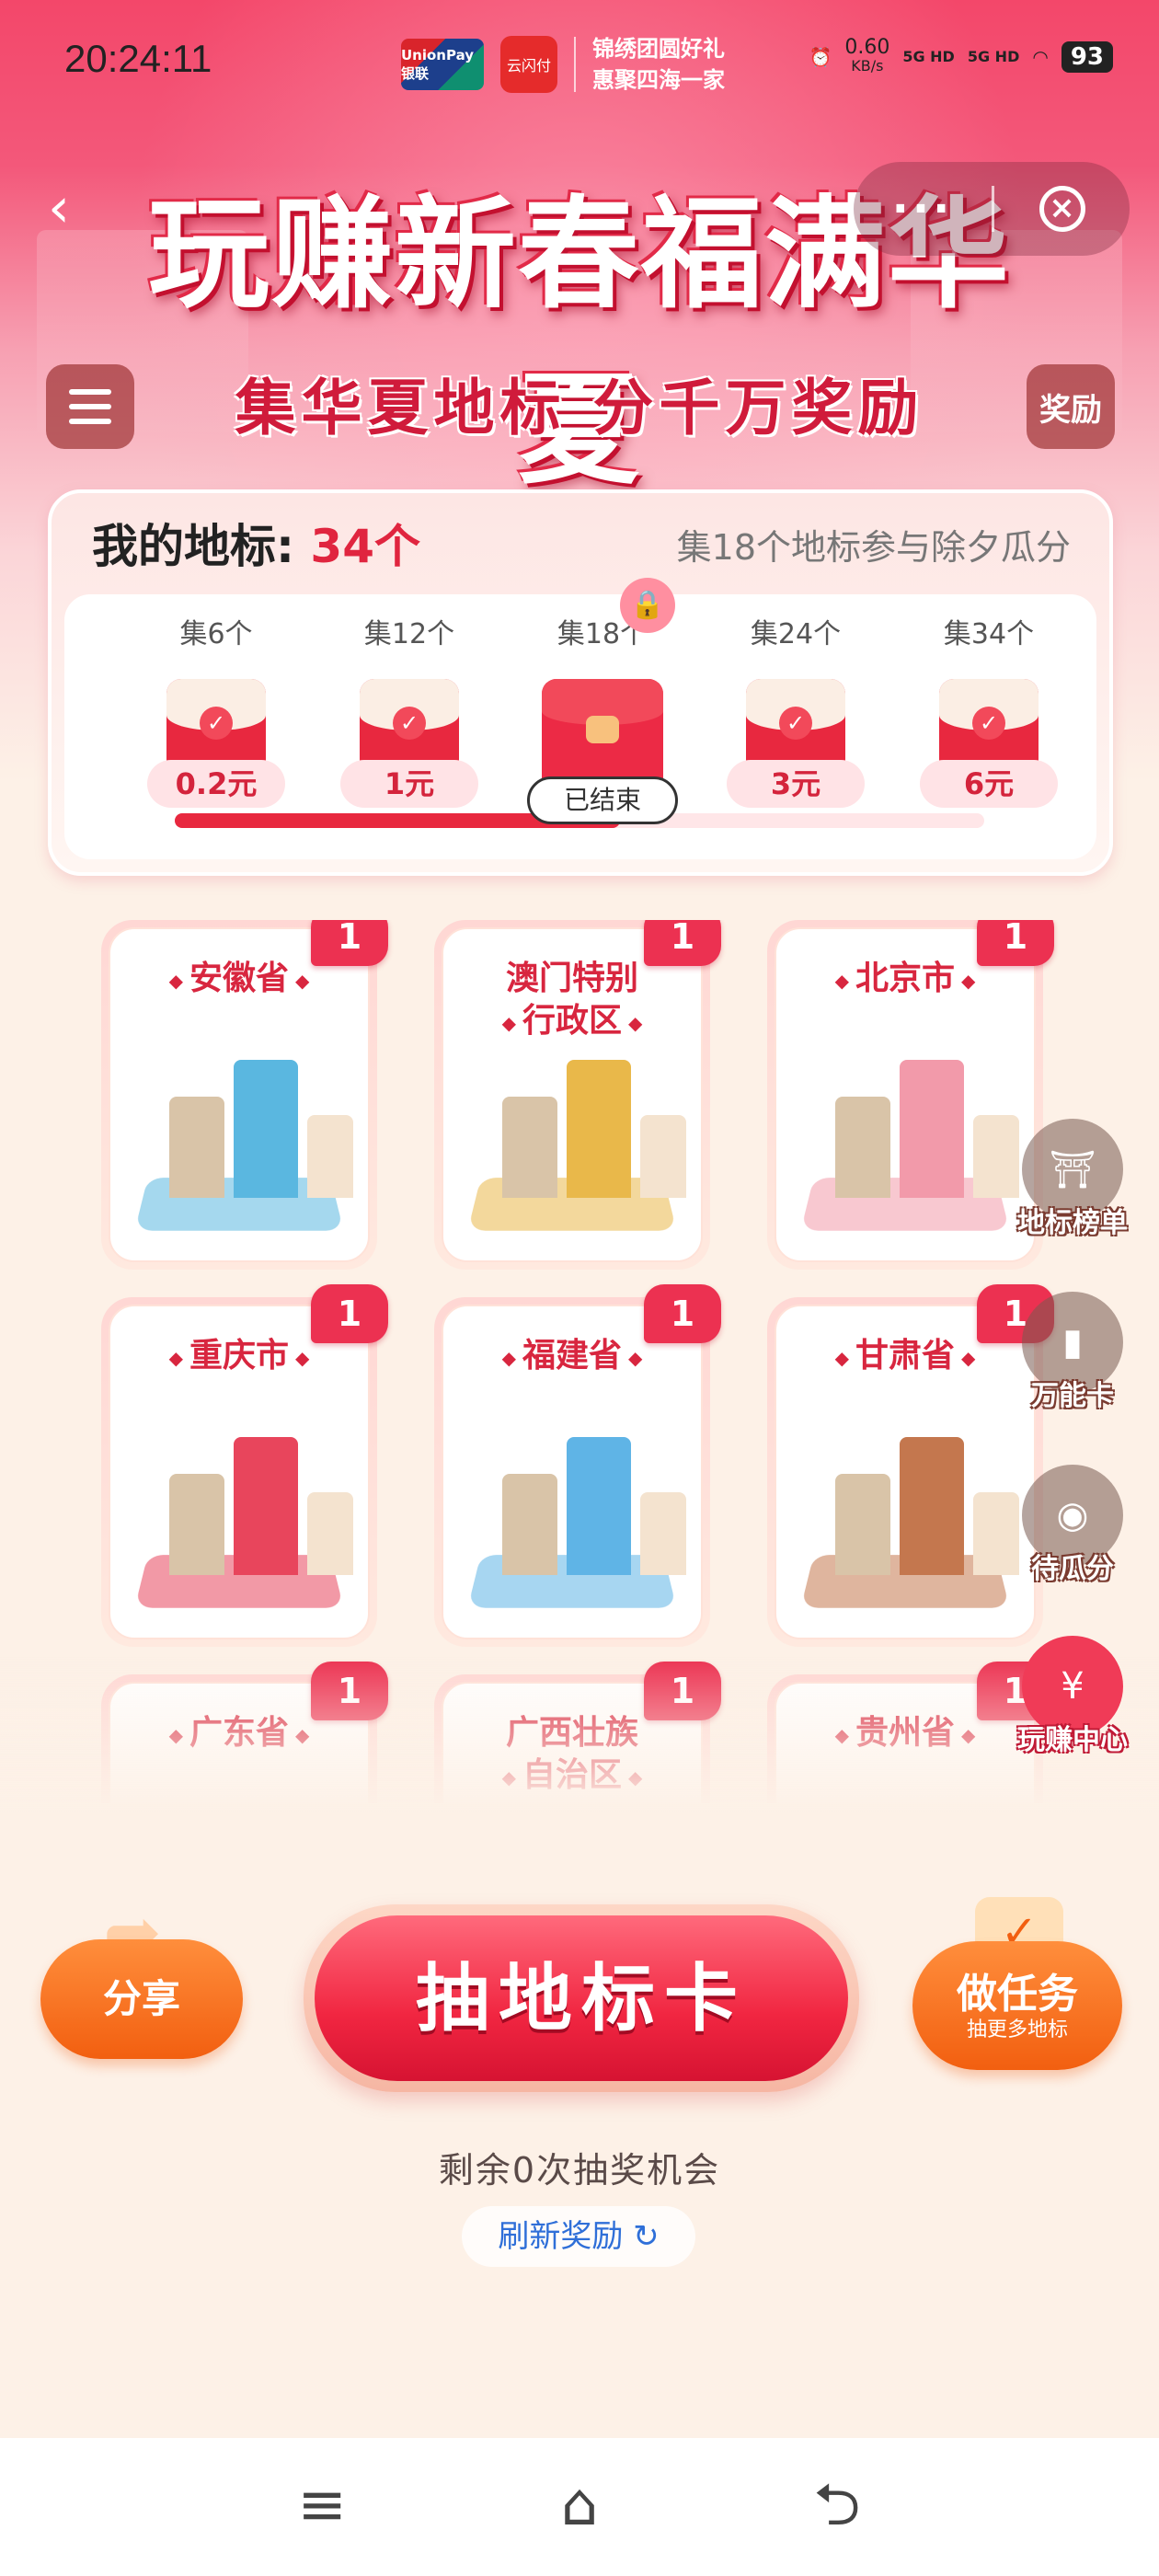 Image resolution: width=1159 pixels, height=2576 pixels. I want to click on draw-card-button: 抽地标卡, so click(581, 1998).